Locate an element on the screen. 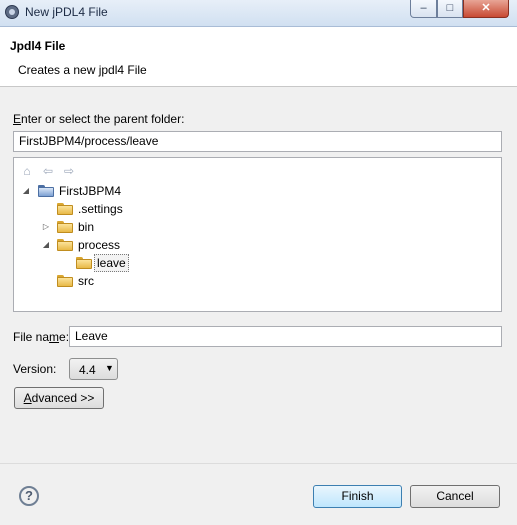  app-icon is located at coordinates (12, 12).